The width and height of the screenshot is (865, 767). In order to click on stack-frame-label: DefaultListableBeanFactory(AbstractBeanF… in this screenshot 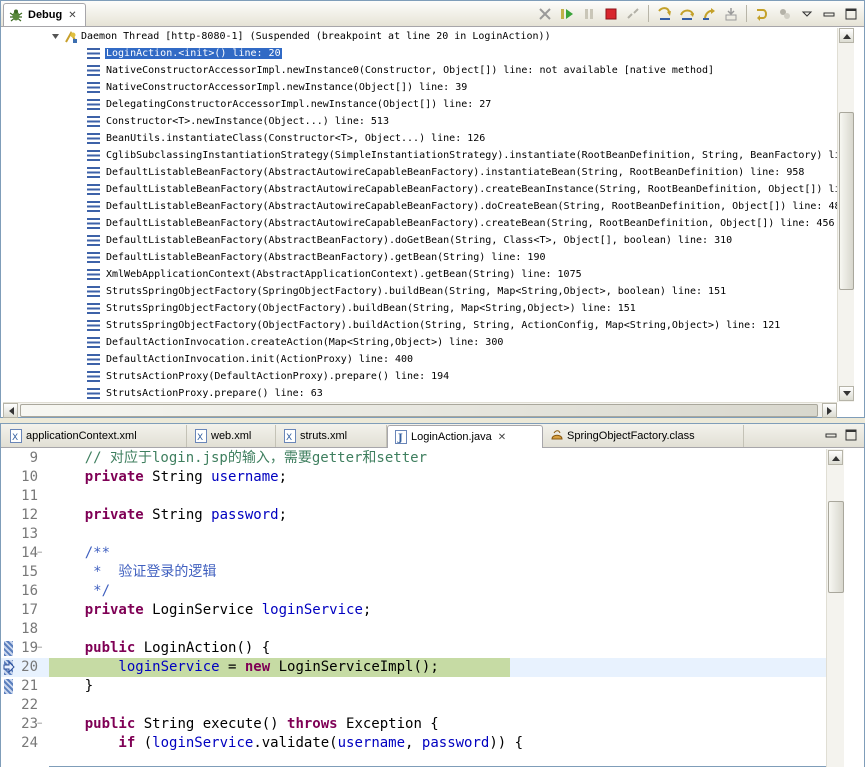, I will do `click(326, 257)`.